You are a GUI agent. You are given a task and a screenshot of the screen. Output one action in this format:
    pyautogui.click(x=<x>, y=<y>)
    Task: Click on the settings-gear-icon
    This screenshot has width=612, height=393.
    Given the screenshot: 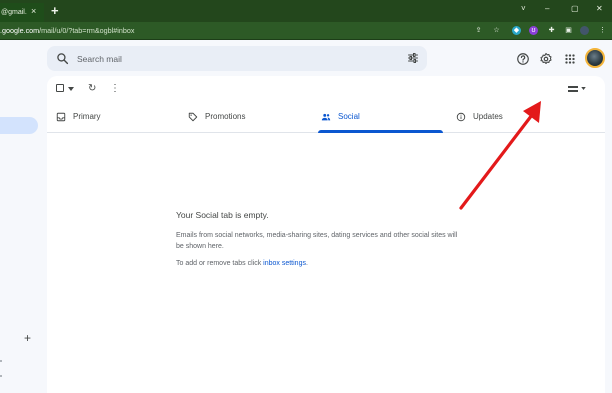 What is the action you would take?
    pyautogui.click(x=546, y=59)
    